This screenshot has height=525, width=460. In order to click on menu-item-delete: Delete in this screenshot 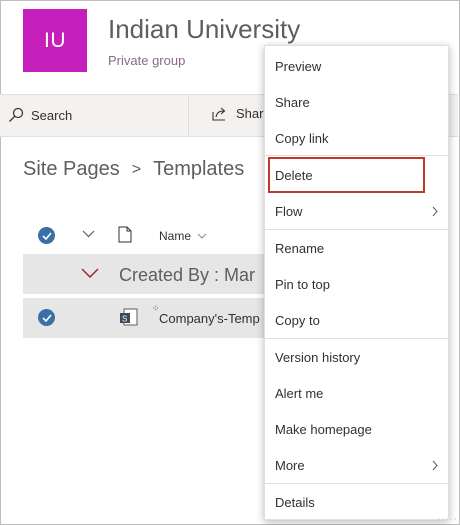, I will do `click(356, 175)`.